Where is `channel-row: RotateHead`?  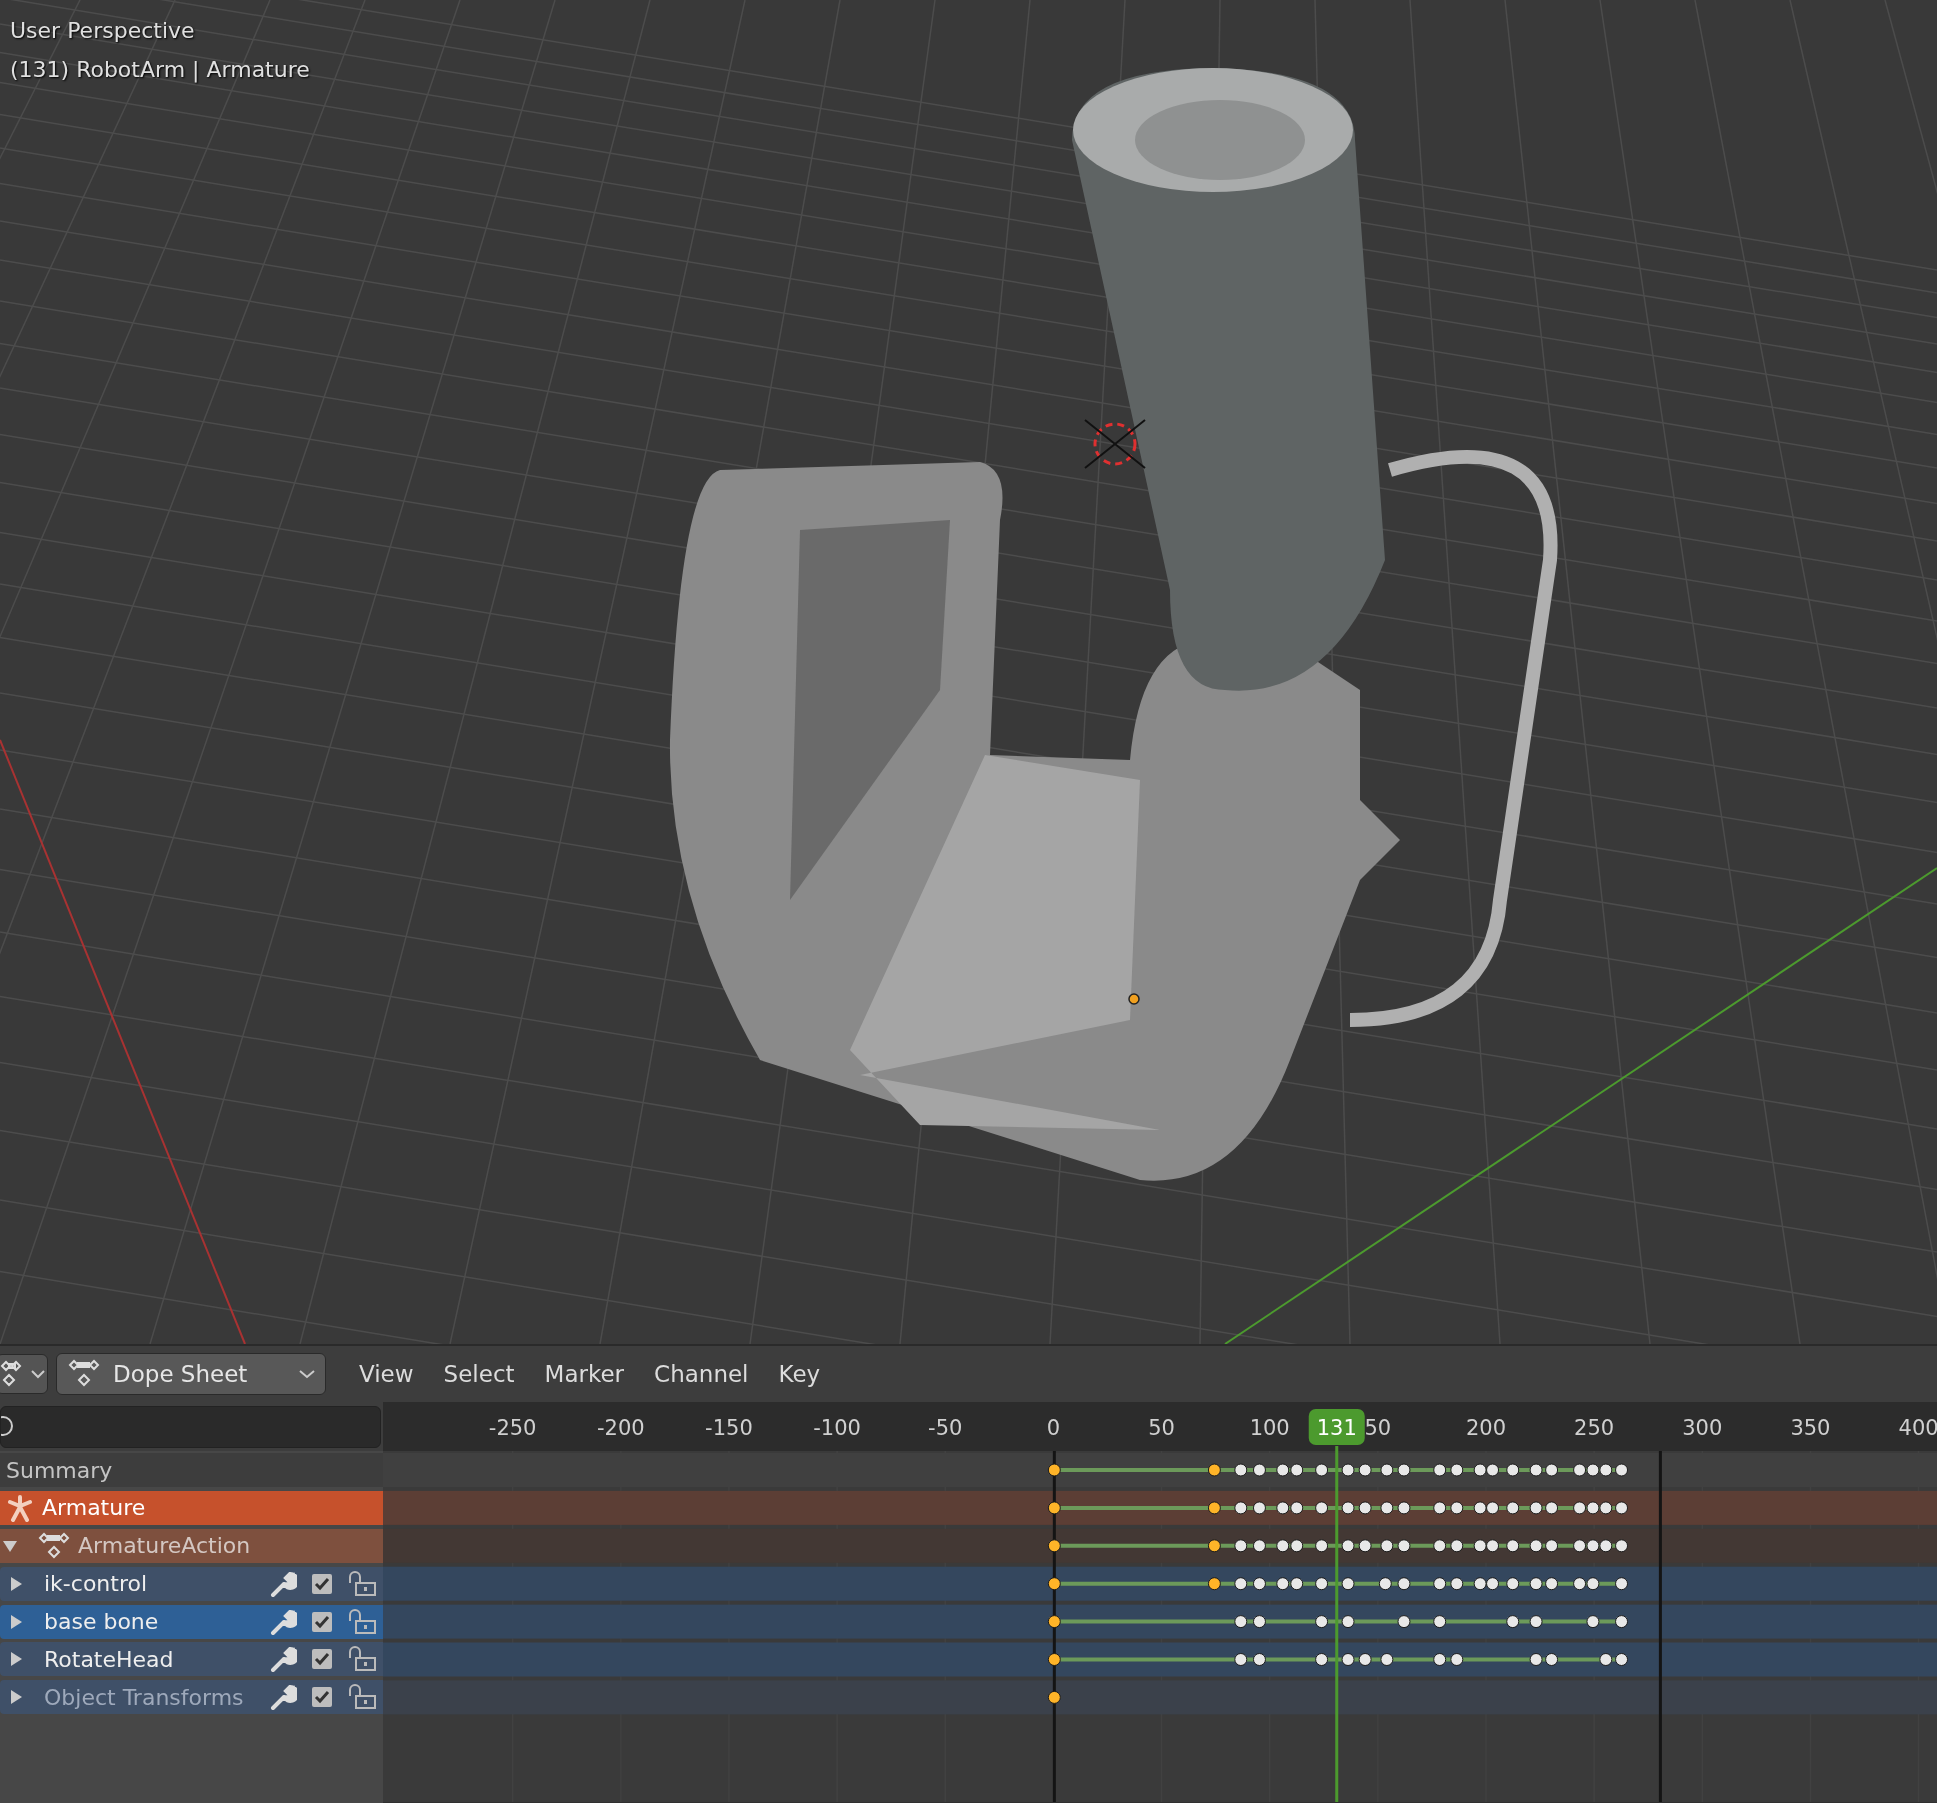
channel-row: RotateHead is located at coordinates (191, 1659).